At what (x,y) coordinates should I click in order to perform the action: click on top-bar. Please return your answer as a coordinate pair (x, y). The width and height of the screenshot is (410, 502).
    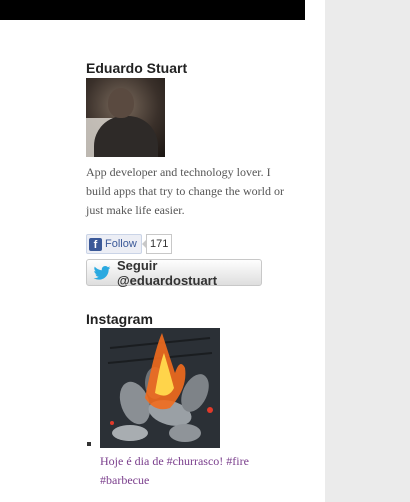
    Looking at the image, I should click on (152, 10).